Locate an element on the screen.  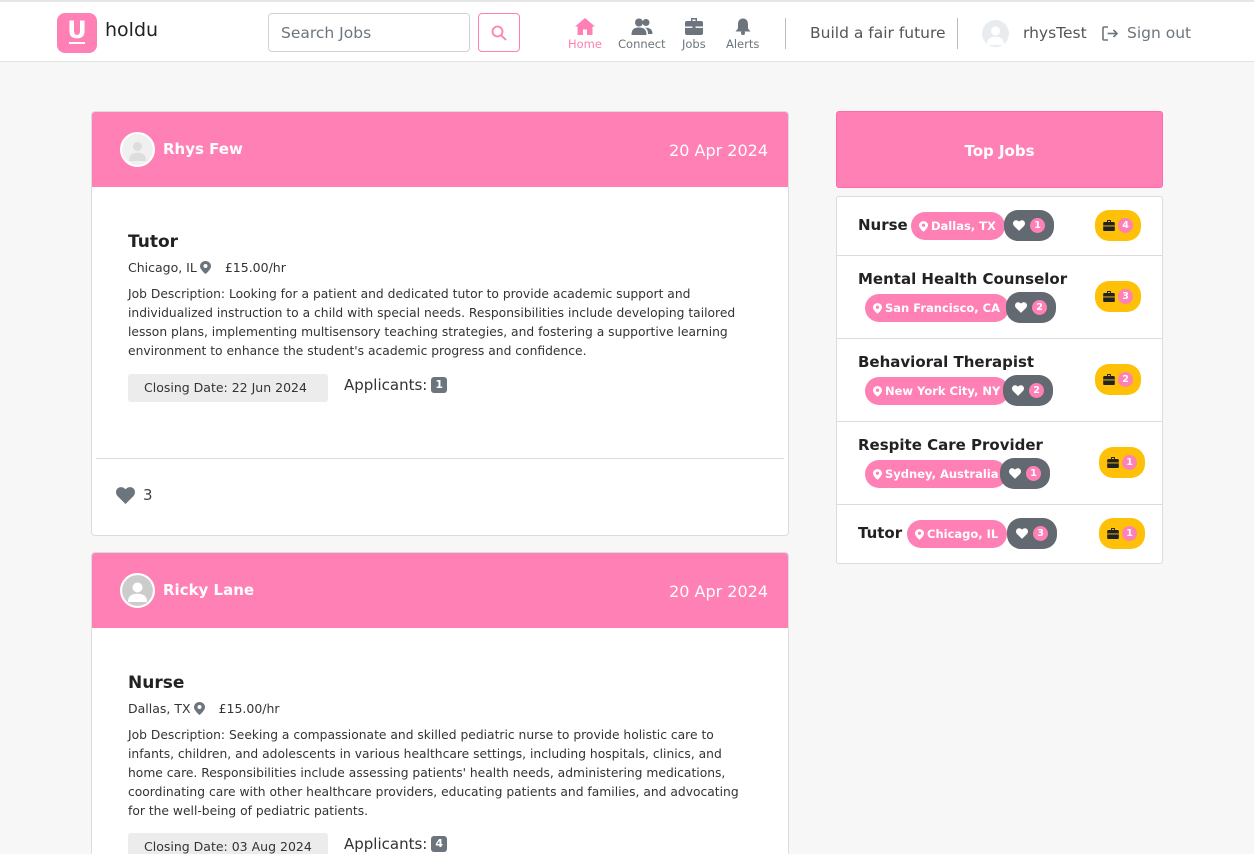
job-meta: Chicago, IL £15.00/hr is located at coordinates (207, 267).